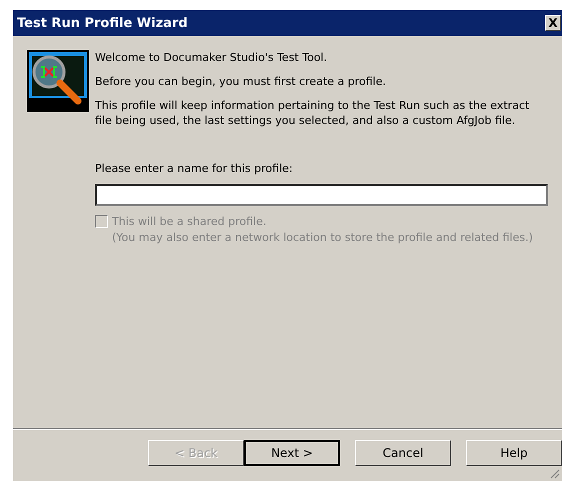  Describe the element at coordinates (403, 453) in the screenshot. I see `wizard-button: Cancel` at that location.